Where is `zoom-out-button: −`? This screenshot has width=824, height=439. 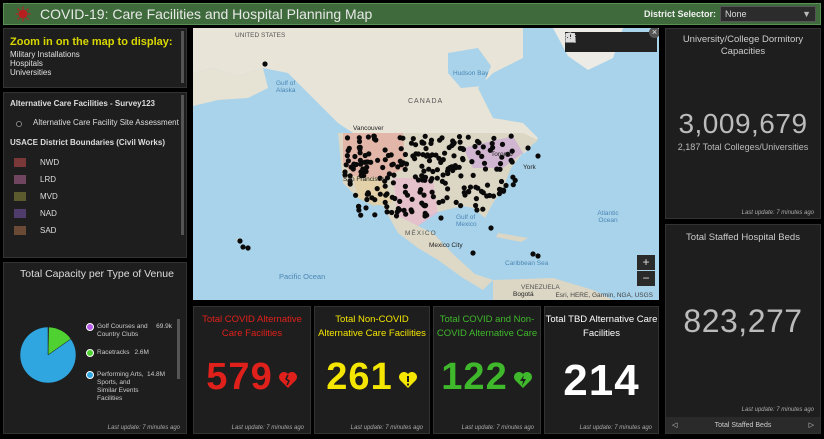 zoom-out-button: − is located at coordinates (646, 278).